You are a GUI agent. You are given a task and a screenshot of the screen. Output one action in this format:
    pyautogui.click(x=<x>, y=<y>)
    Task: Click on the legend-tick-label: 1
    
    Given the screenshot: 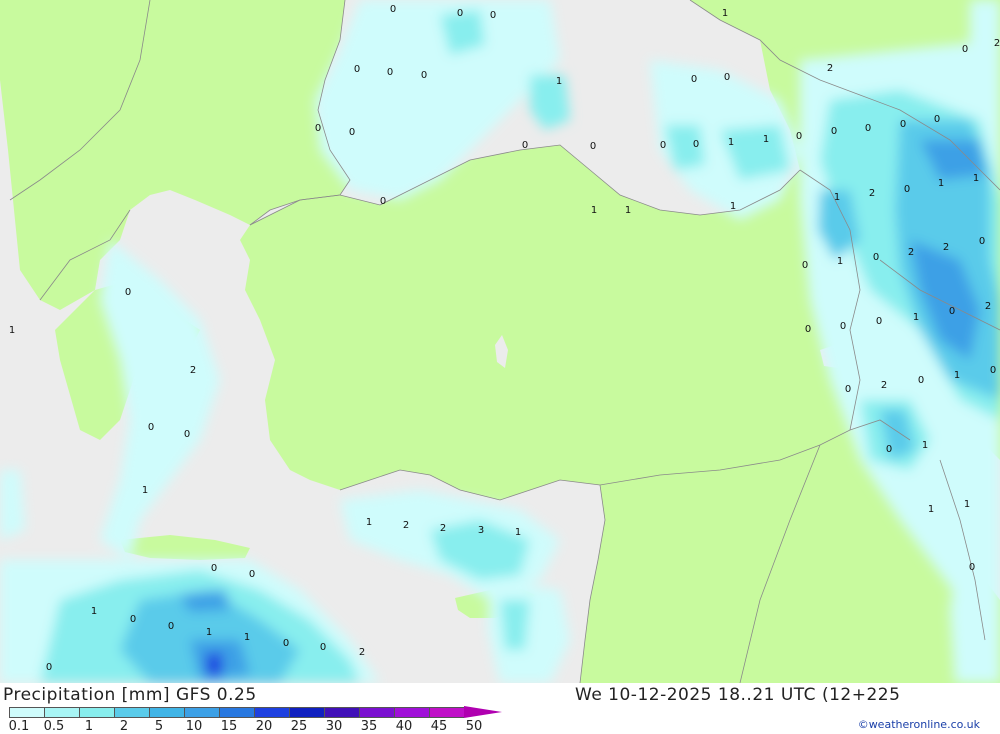 What is the action you would take?
    pyautogui.click(x=89, y=726)
    